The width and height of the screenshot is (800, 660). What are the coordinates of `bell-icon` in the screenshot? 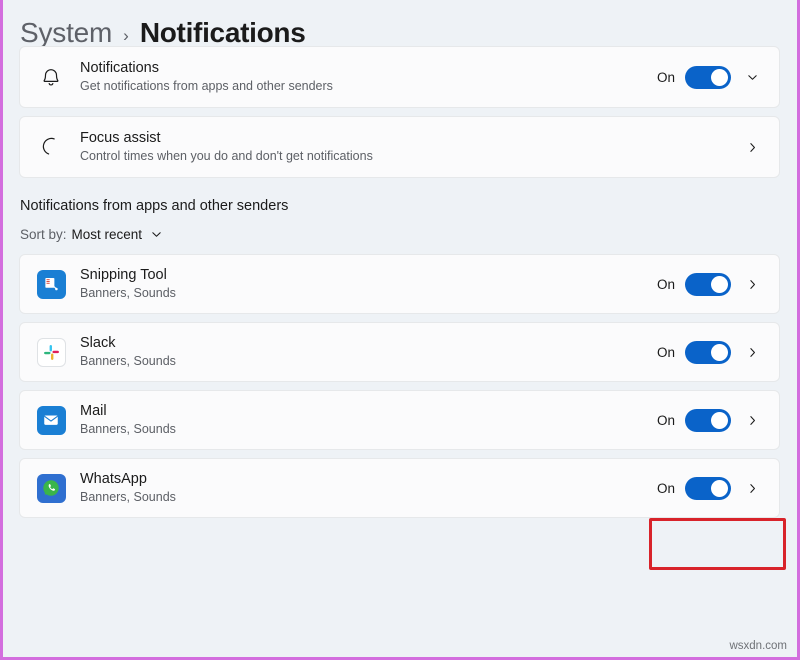 It's located at (51, 77).